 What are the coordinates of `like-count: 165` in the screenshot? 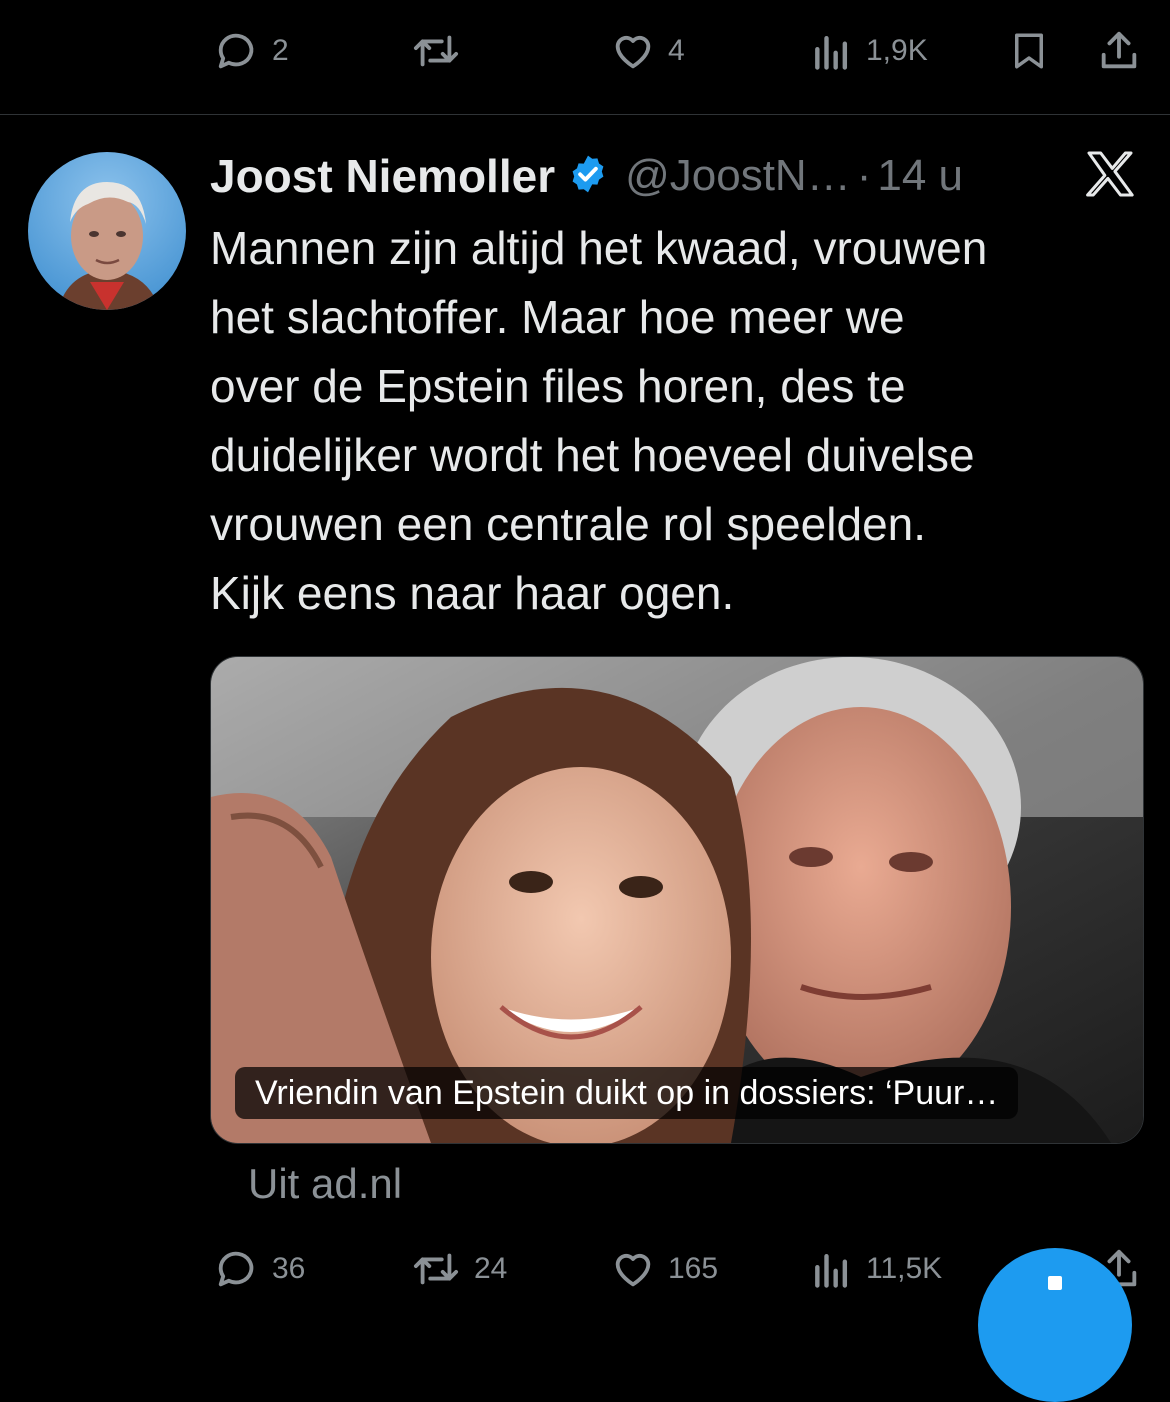 It's located at (693, 1268).